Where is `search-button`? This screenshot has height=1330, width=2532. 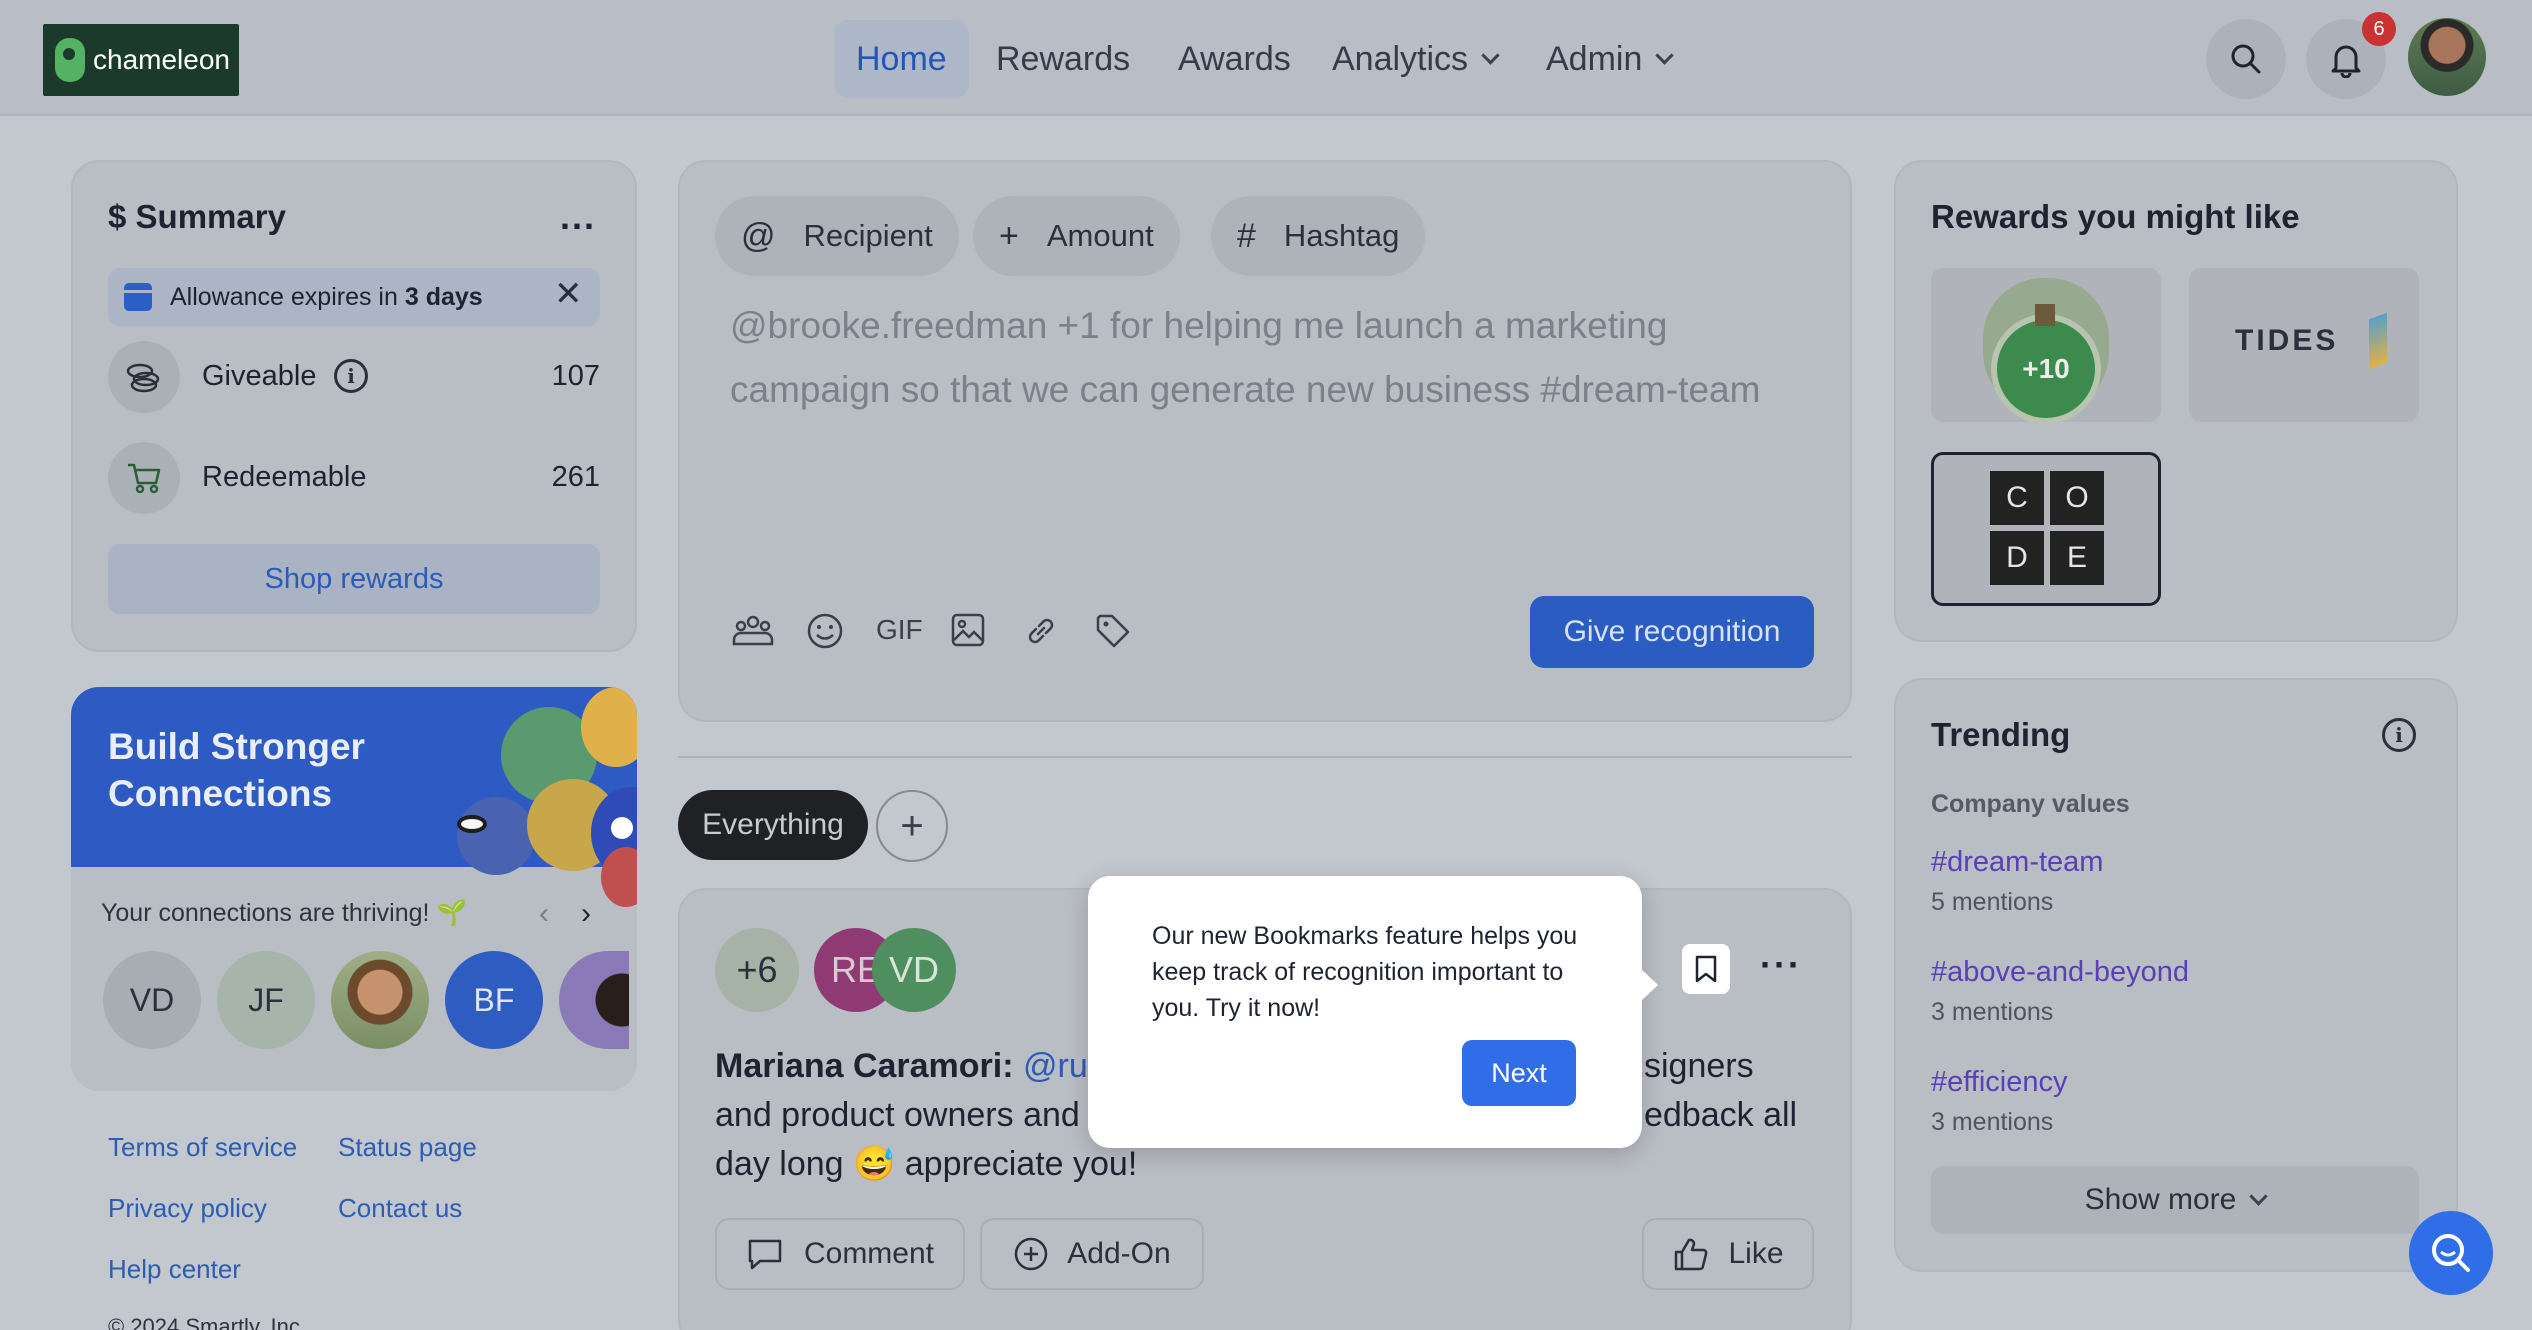 search-button is located at coordinates (2246, 59).